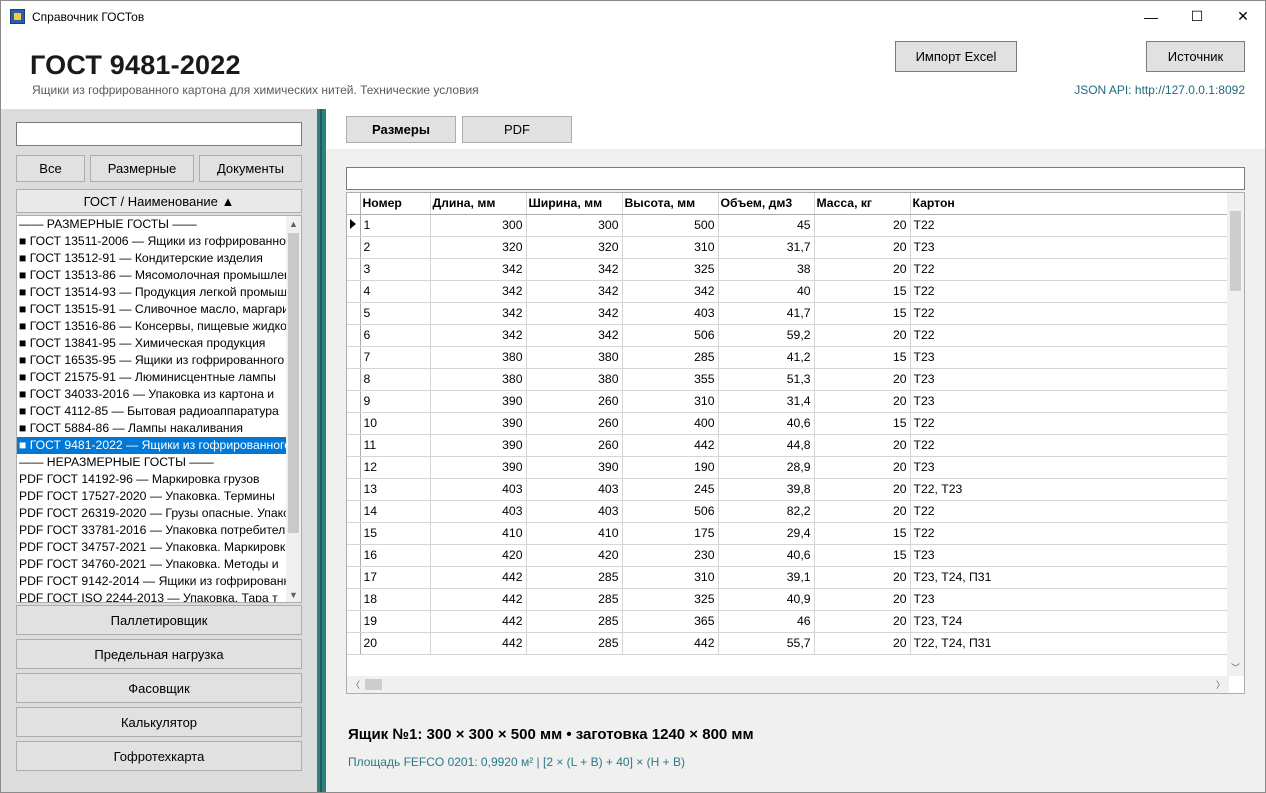 This screenshot has height=793, width=1266. Describe the element at coordinates (670, 247) in the screenshot. I see `table-cell: 310` at that location.